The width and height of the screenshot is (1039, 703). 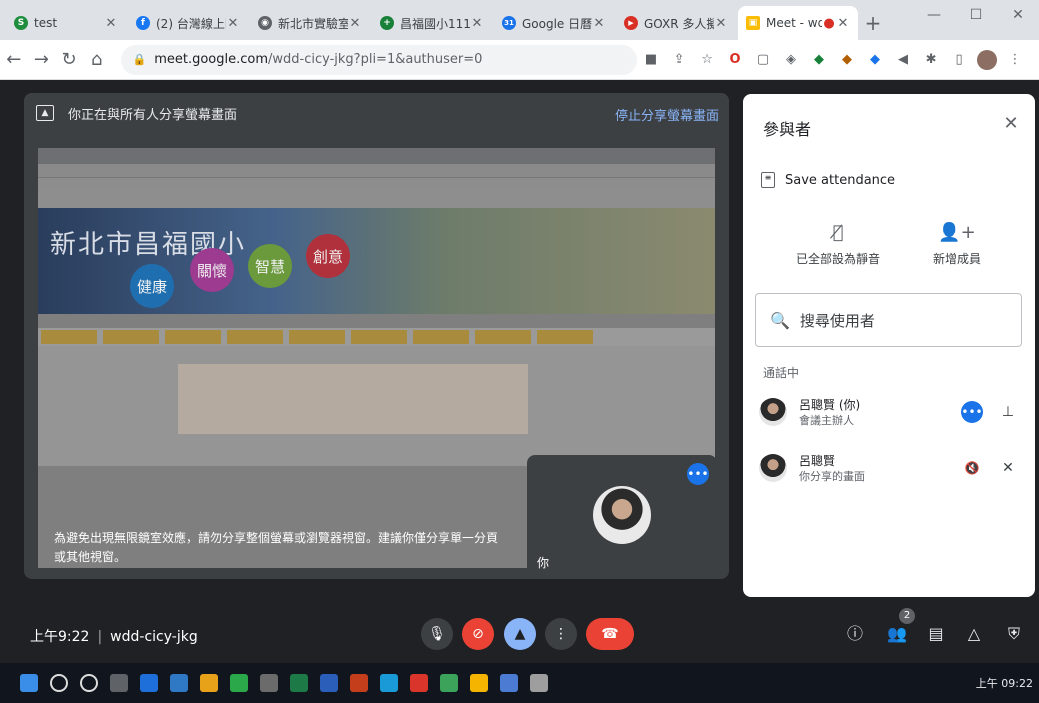 What do you see at coordinates (554, 23) in the screenshot?
I see `browser-tab: 31 Google 日曆 ✕` at bounding box center [554, 23].